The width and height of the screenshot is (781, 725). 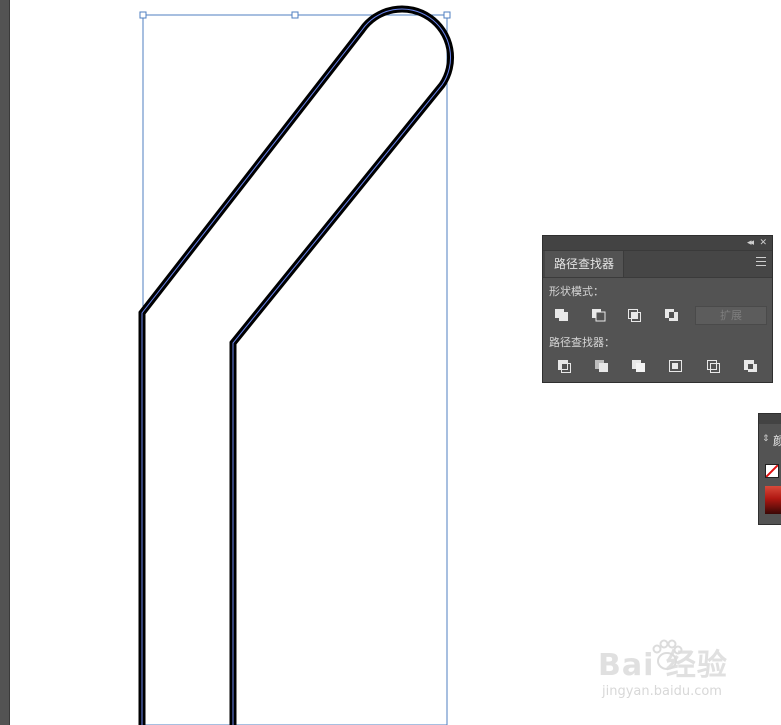 What do you see at coordinates (582, 342) in the screenshot?
I see `pathfinders-label: 路径查找器：` at bounding box center [582, 342].